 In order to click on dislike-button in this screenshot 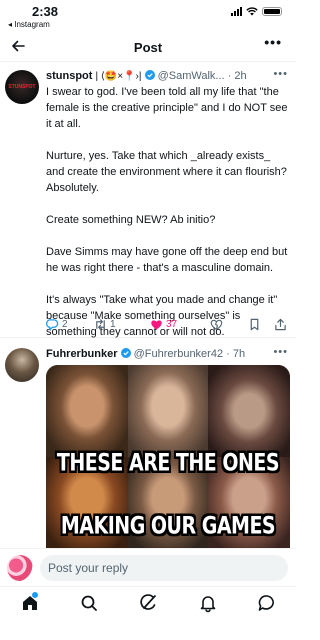, I will do `click(216, 324)`.